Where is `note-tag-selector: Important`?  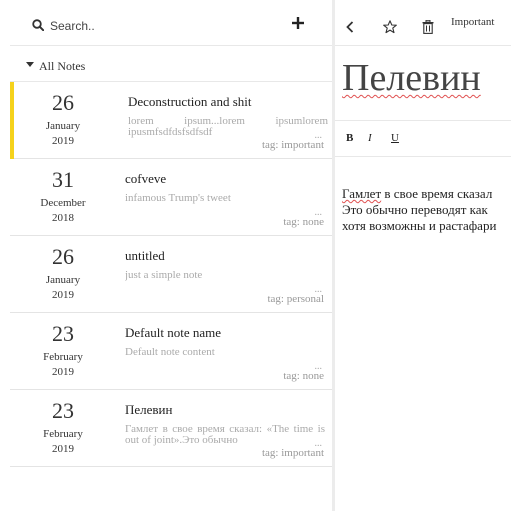
note-tag-selector: Important is located at coordinates (472, 22).